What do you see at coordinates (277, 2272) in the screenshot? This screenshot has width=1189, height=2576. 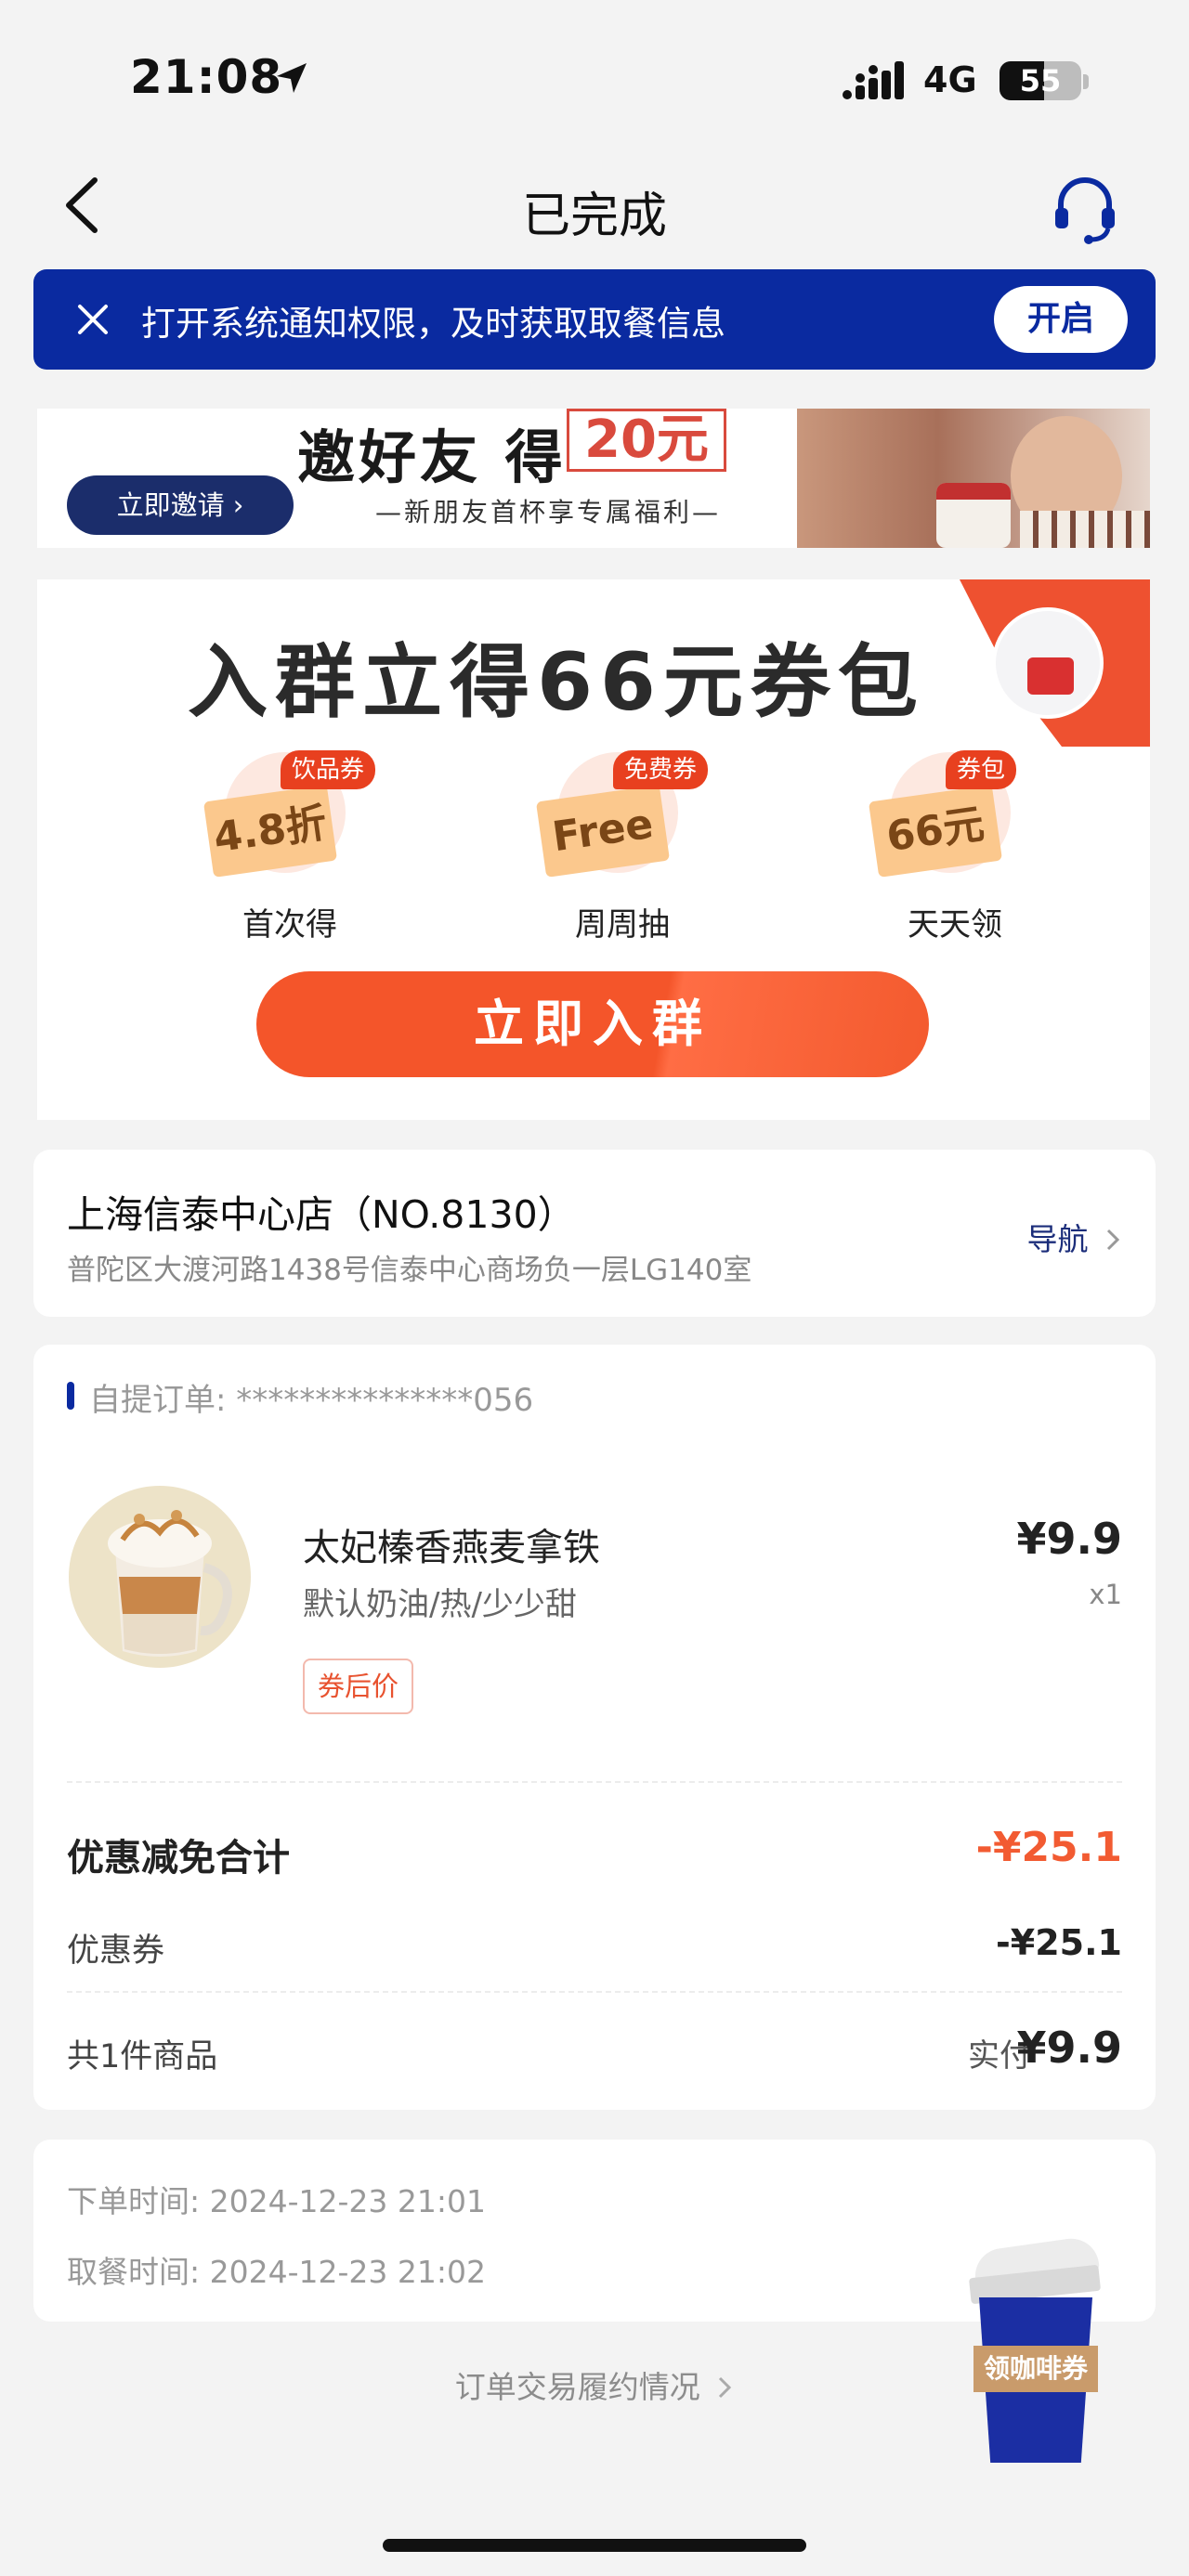 I see `pickup-time: 取餐时间: 2024-12-23 21:02` at bounding box center [277, 2272].